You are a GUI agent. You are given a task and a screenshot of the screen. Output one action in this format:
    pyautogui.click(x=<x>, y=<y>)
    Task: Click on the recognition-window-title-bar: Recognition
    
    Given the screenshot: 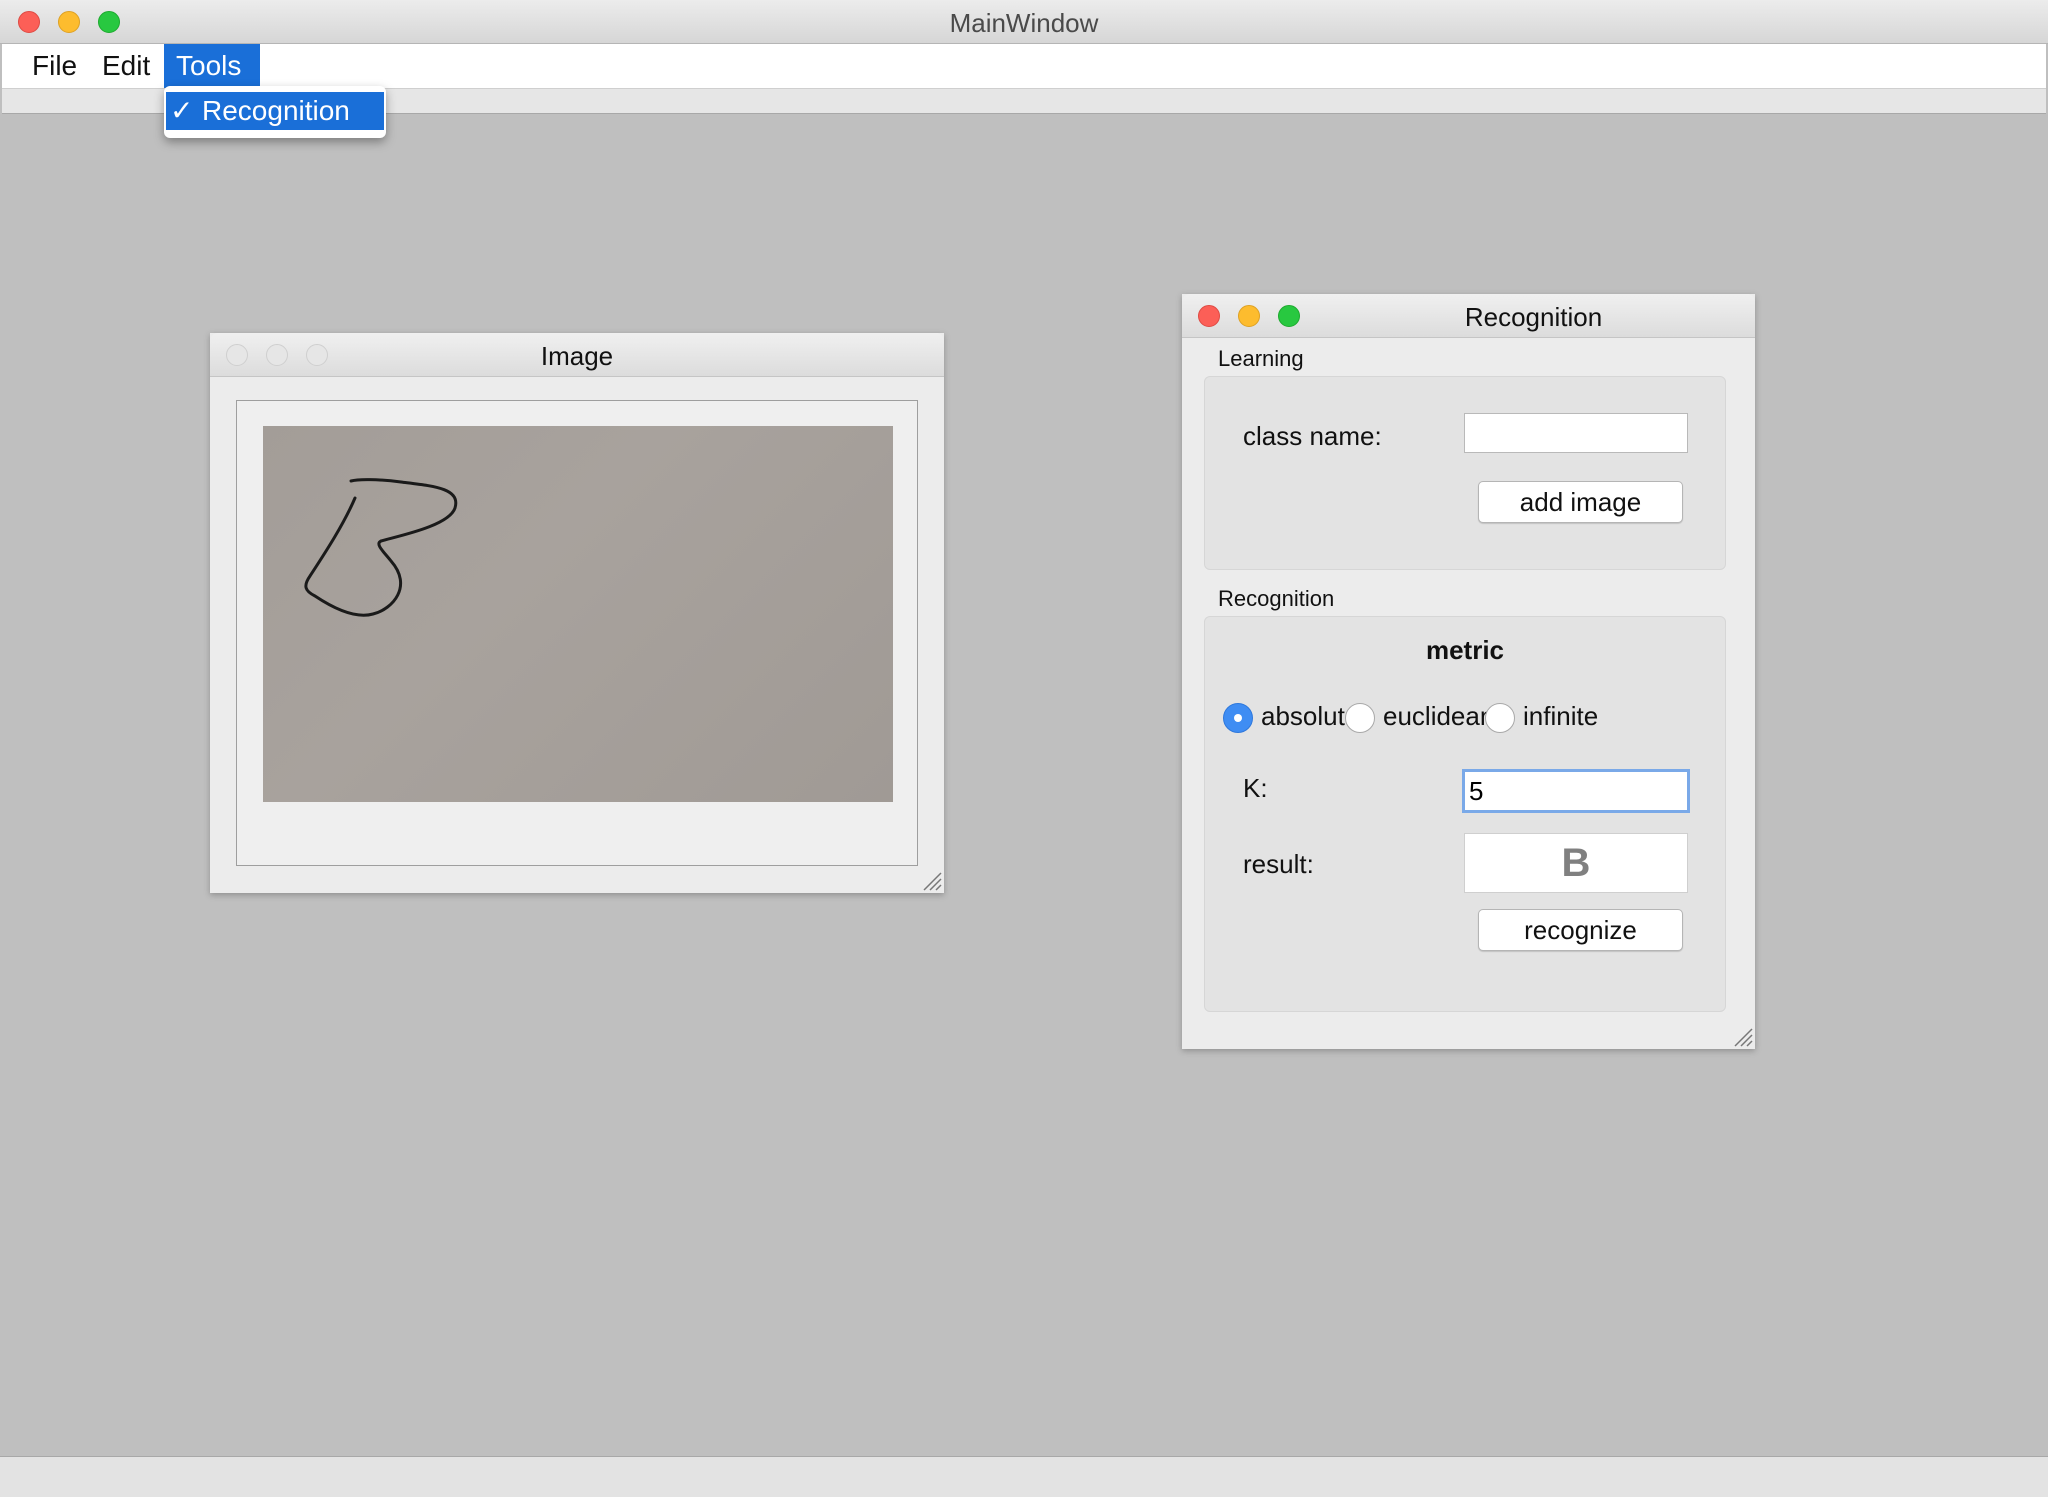 What is the action you would take?
    pyautogui.click(x=1468, y=316)
    